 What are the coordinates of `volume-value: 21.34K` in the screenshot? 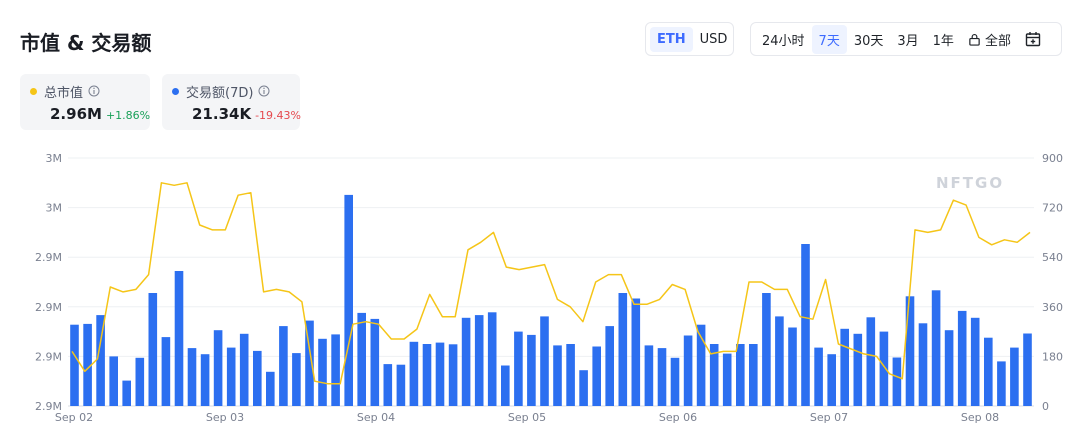 It's located at (222, 114).